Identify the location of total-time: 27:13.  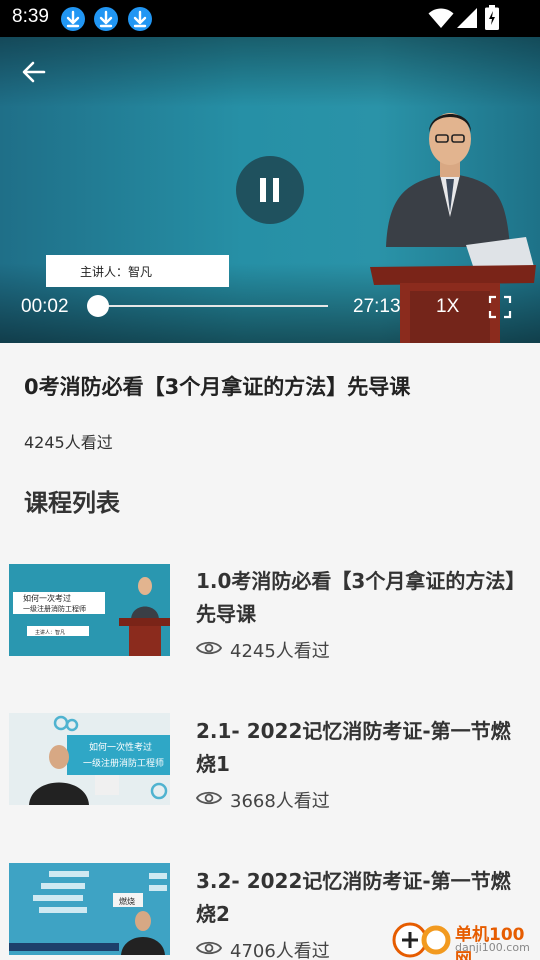
(377, 306).